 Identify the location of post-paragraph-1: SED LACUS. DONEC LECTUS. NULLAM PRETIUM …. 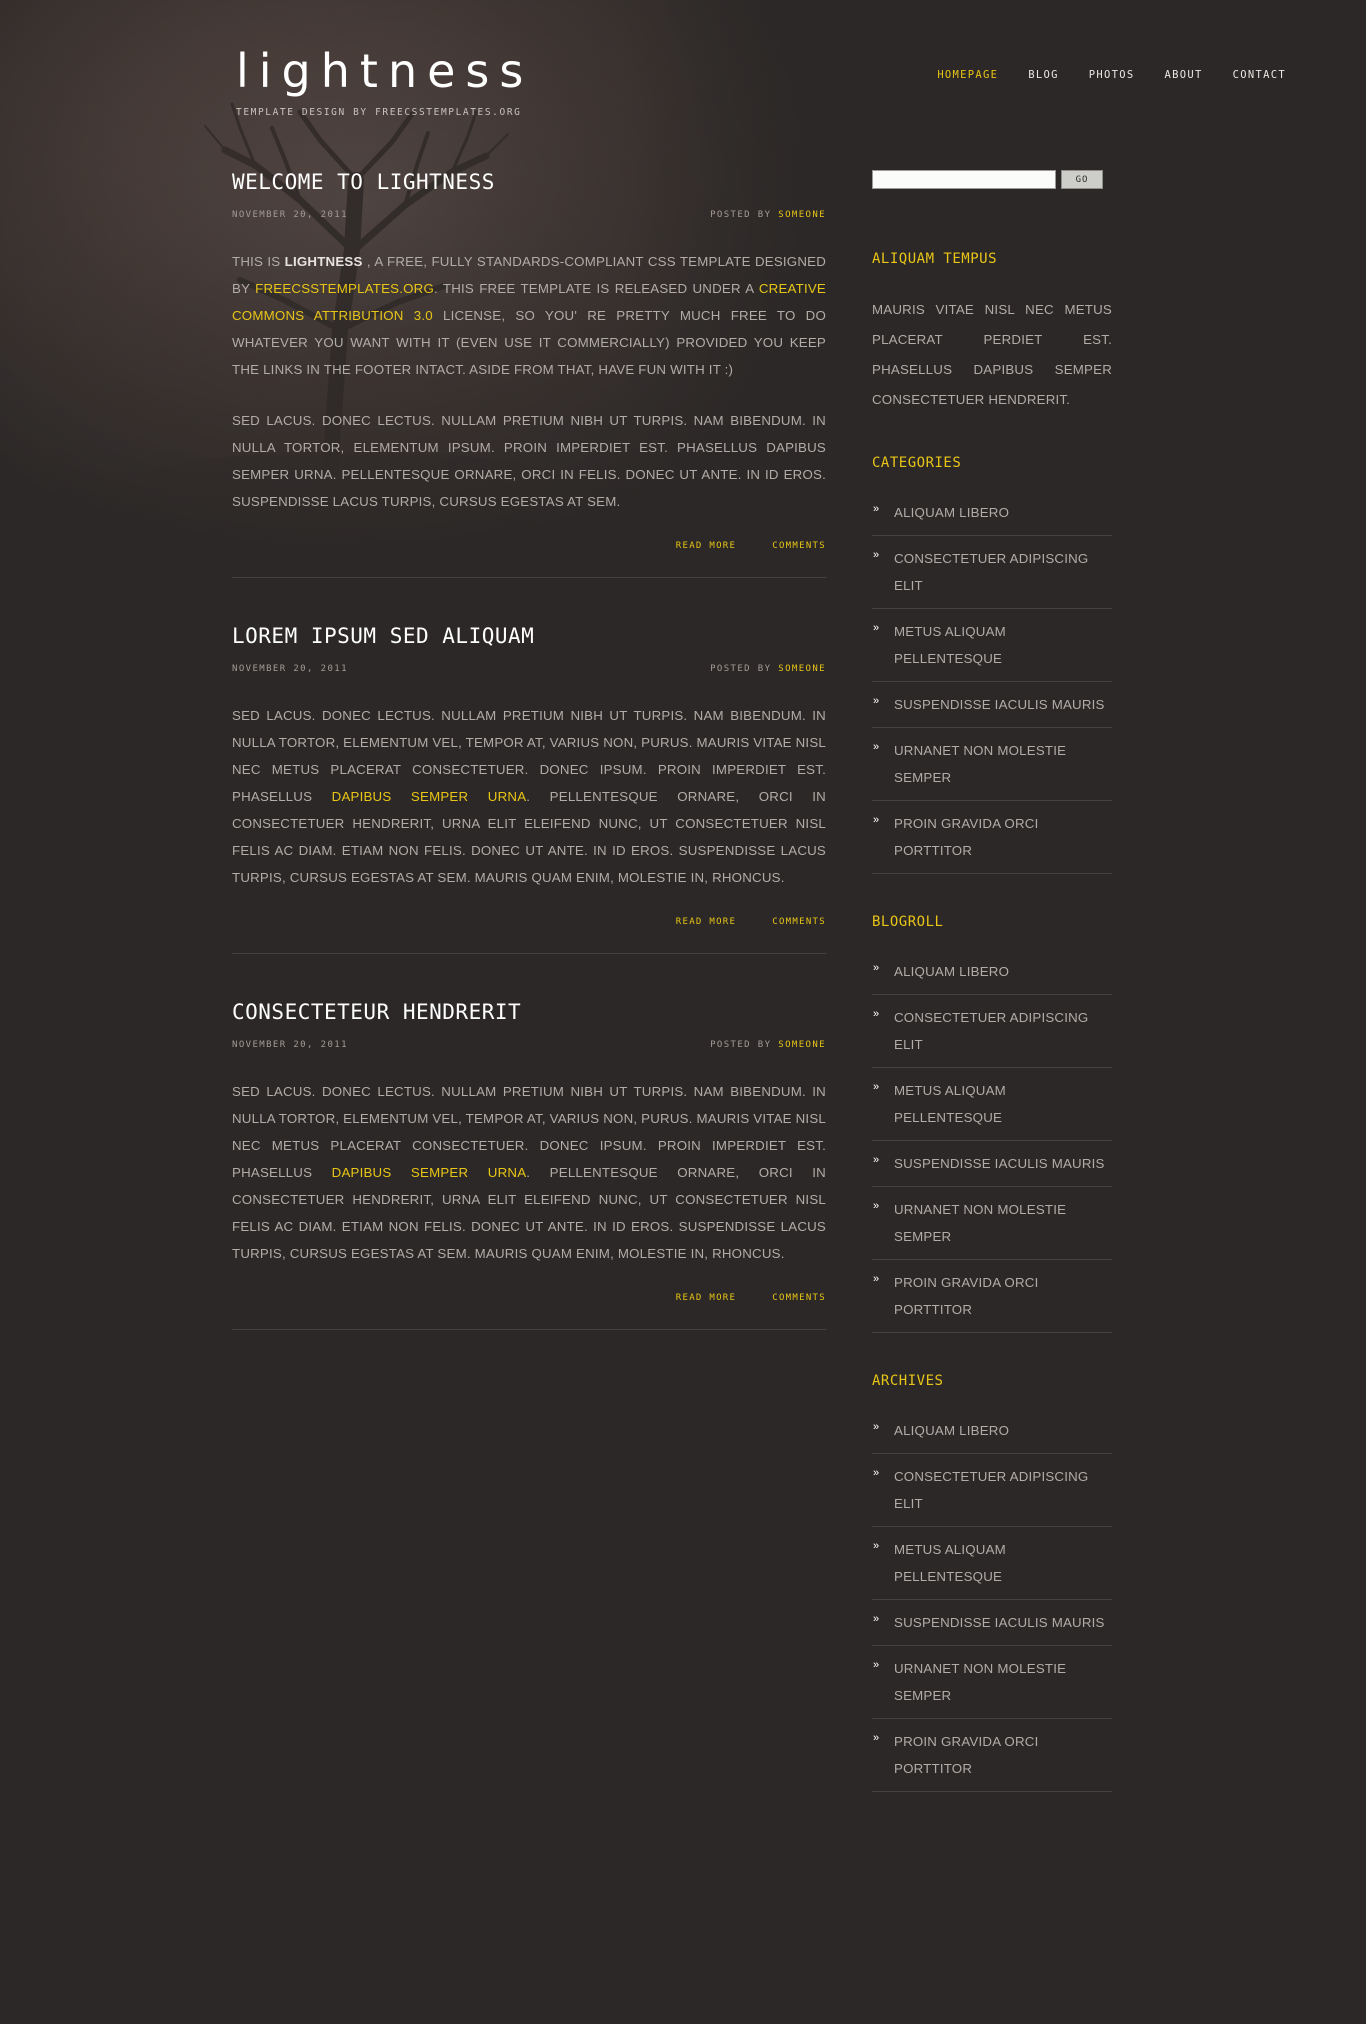
(529, 796).